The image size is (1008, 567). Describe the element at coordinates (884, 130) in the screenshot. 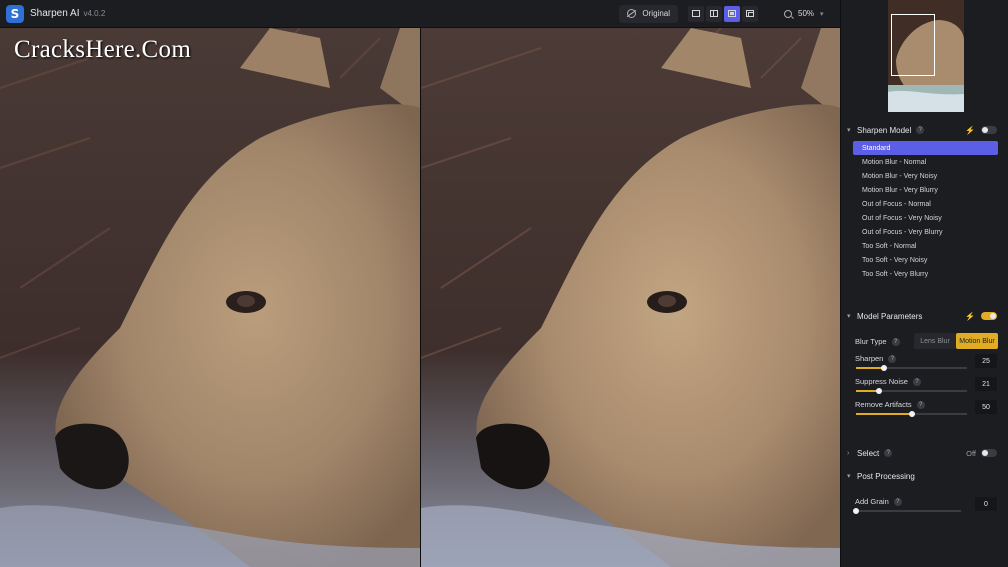

I see `sharpen-model-title: Sharpen Model` at that location.